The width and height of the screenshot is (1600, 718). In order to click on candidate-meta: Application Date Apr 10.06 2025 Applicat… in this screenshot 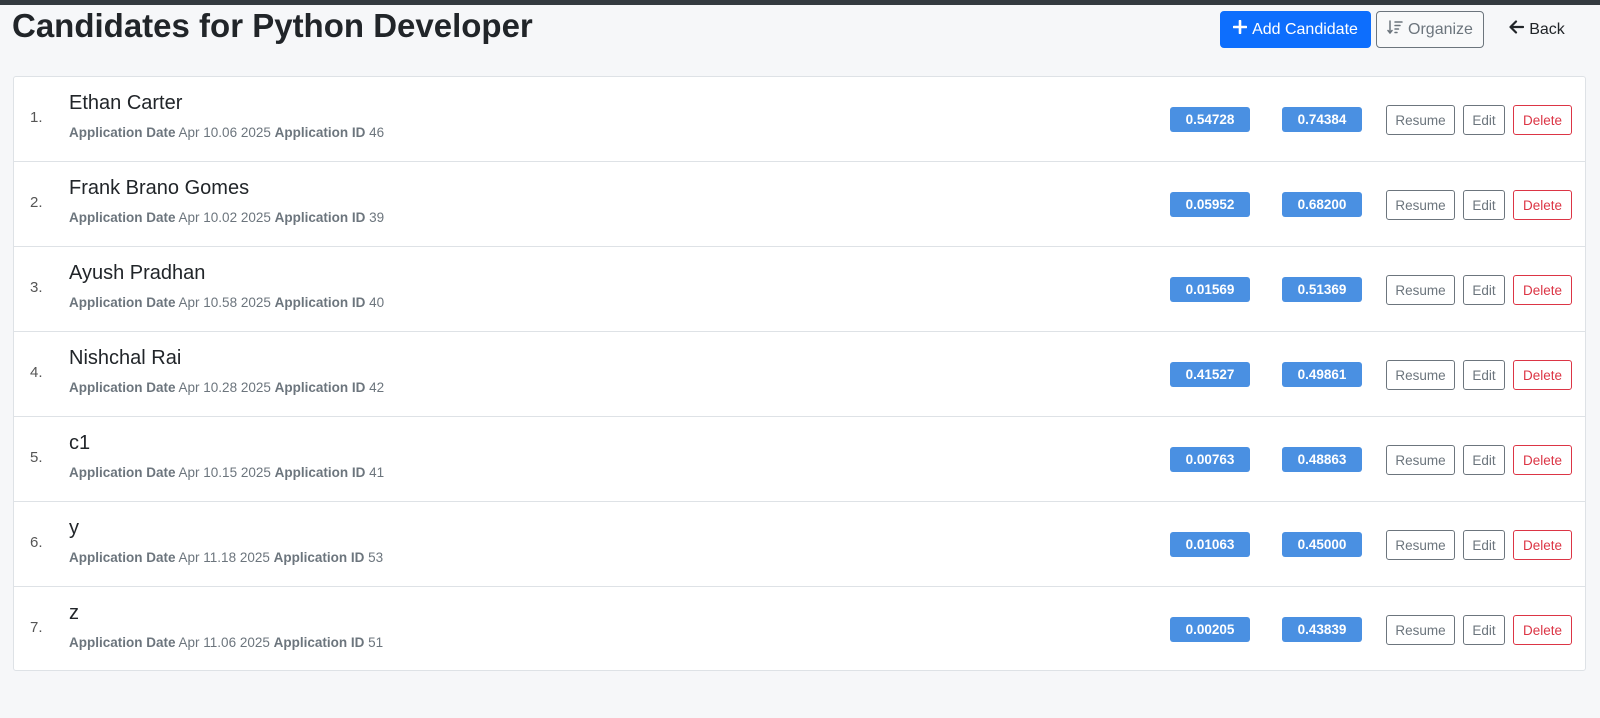, I will do `click(226, 132)`.